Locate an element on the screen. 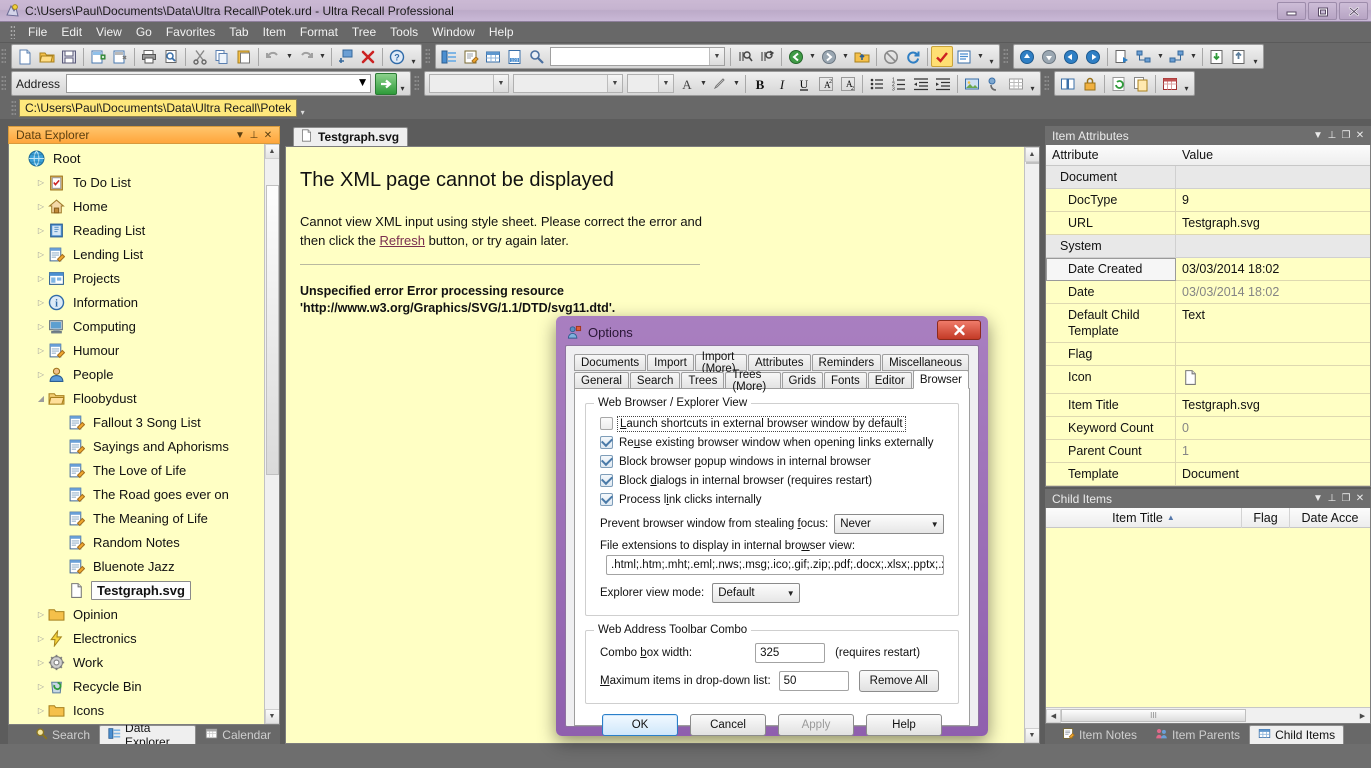 The height and width of the screenshot is (768, 1371). tree-item-projects: ▷ Projects is located at coordinates (144, 278).